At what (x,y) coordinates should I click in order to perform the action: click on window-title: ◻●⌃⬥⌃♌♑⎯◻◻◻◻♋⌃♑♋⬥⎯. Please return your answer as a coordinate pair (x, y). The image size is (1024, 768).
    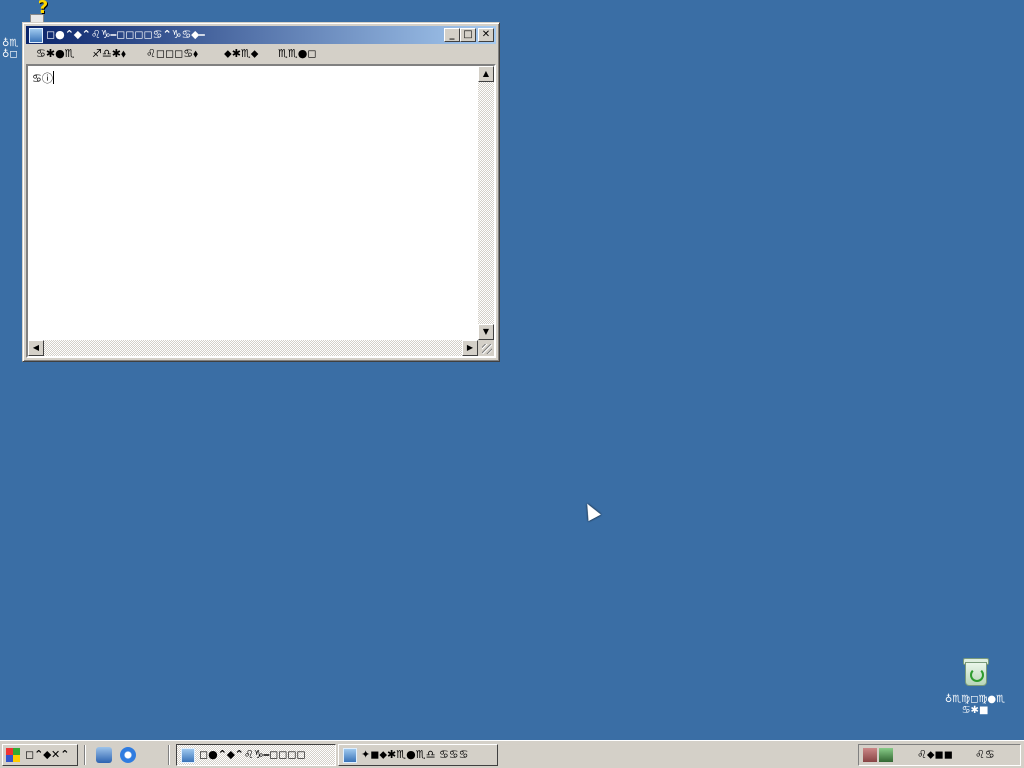
    Looking at the image, I should click on (125, 34).